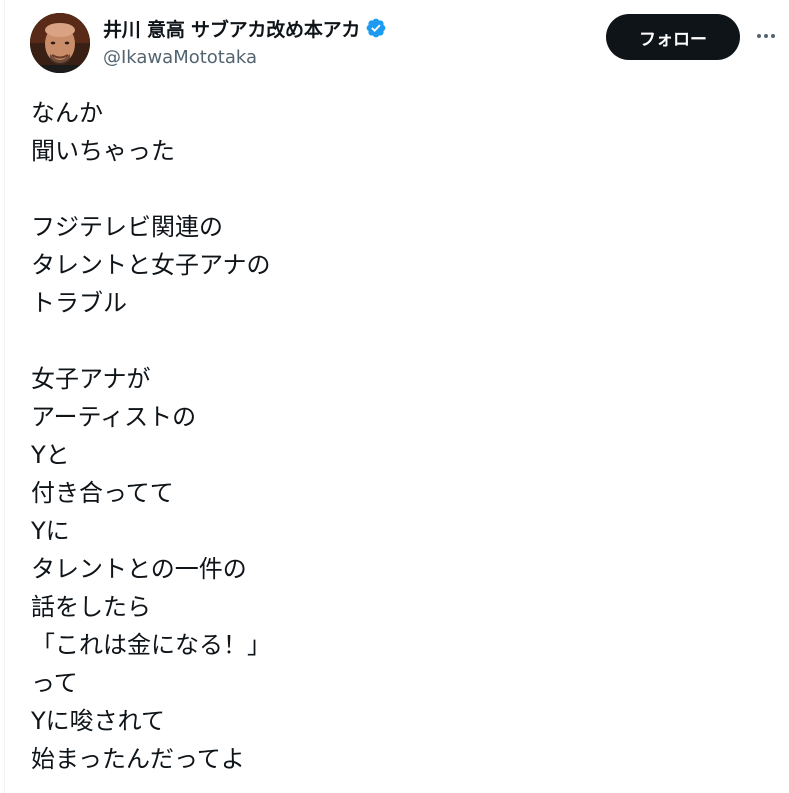 The image size is (789, 793). Describe the element at coordinates (151, 265) in the screenshot. I see `post-line: タレントと女子アナの` at that location.